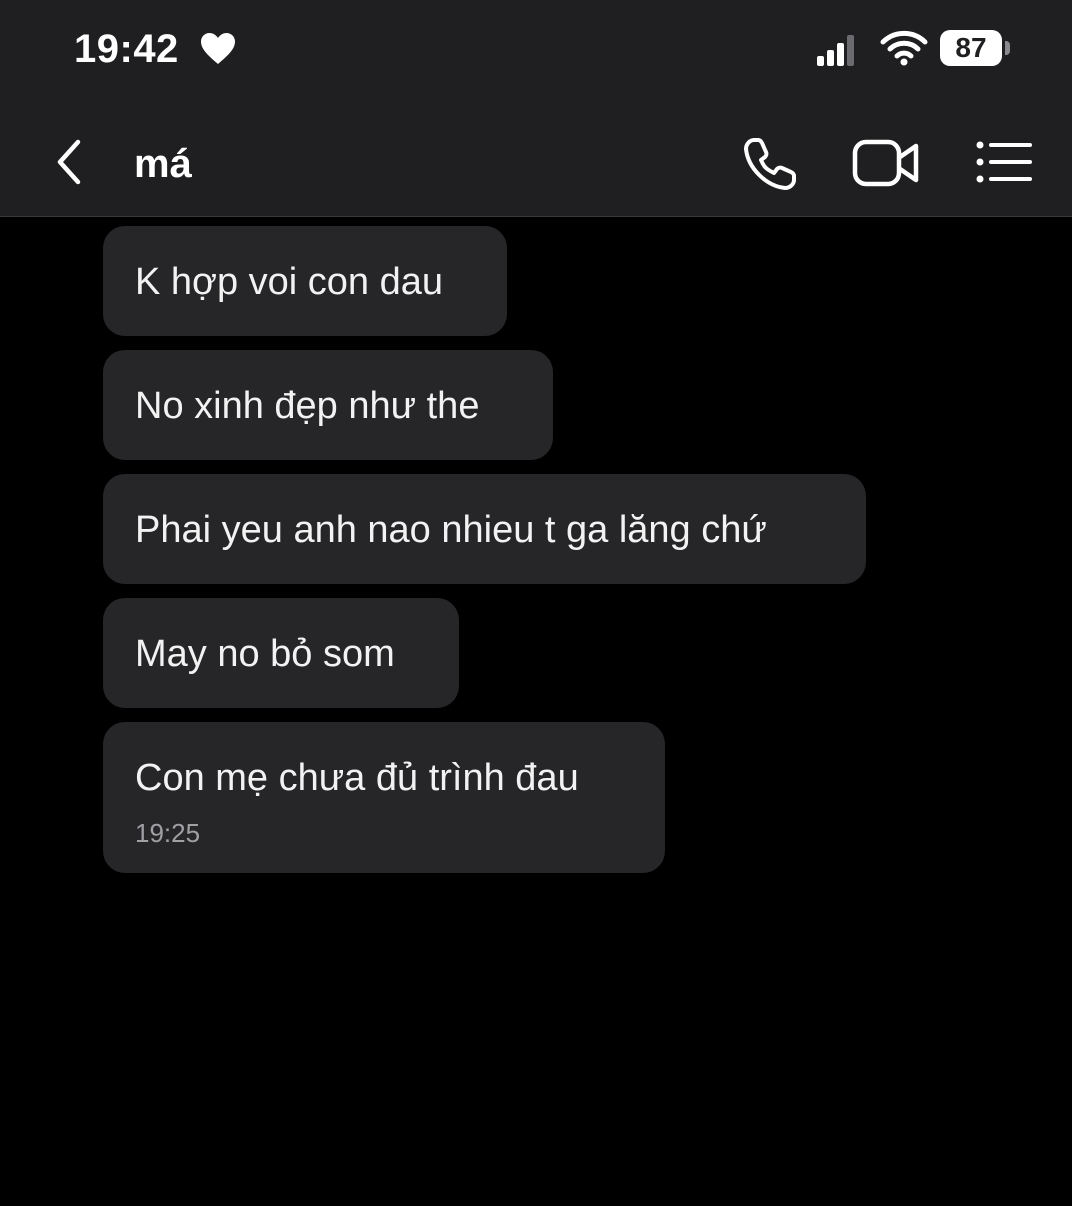 Image resolution: width=1072 pixels, height=1206 pixels. I want to click on message-bubble: May no bỏ som, so click(281, 653).